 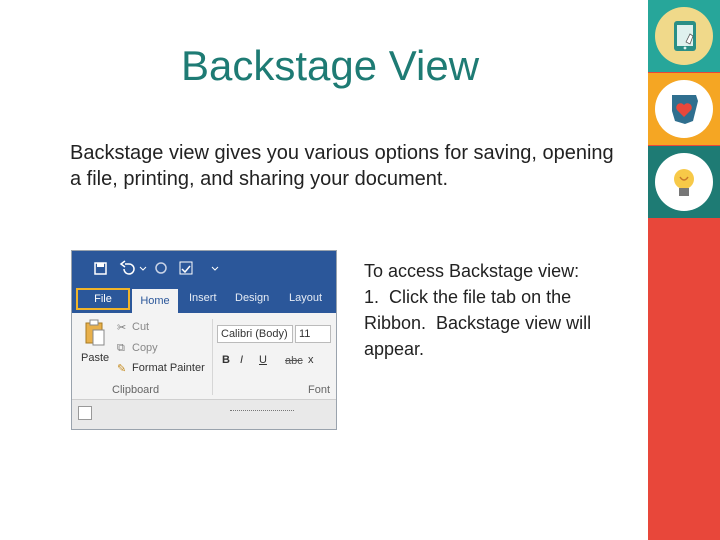 What do you see at coordinates (468, 297) in the screenshot?
I see `instruction-line: 1. Click the file tab on the` at bounding box center [468, 297].